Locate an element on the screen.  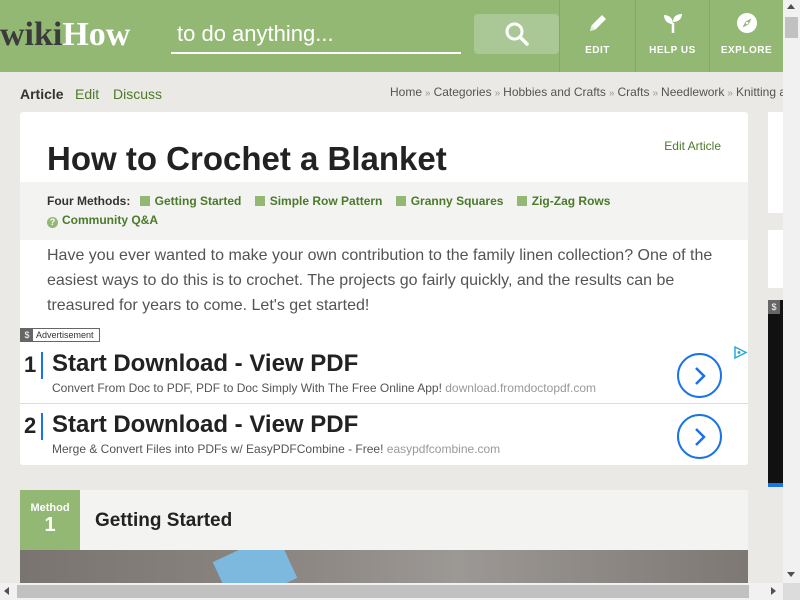
breadcrumb-knitting: Knitting a is located at coordinates (761, 92).